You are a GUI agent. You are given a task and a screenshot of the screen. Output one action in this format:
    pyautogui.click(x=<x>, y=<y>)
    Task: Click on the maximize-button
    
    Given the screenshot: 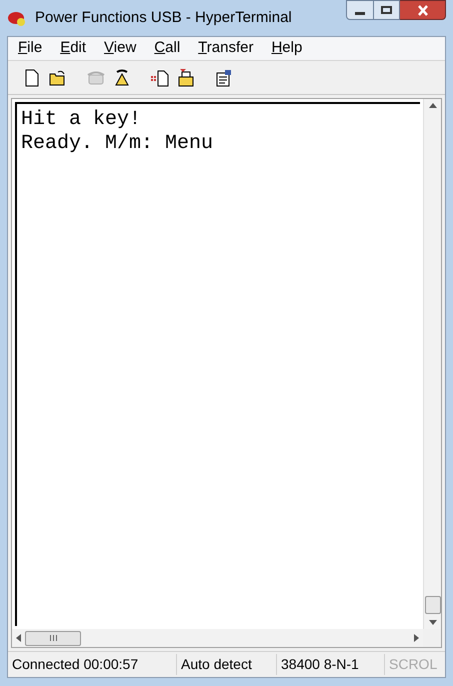 What is the action you would take?
    pyautogui.click(x=387, y=10)
    